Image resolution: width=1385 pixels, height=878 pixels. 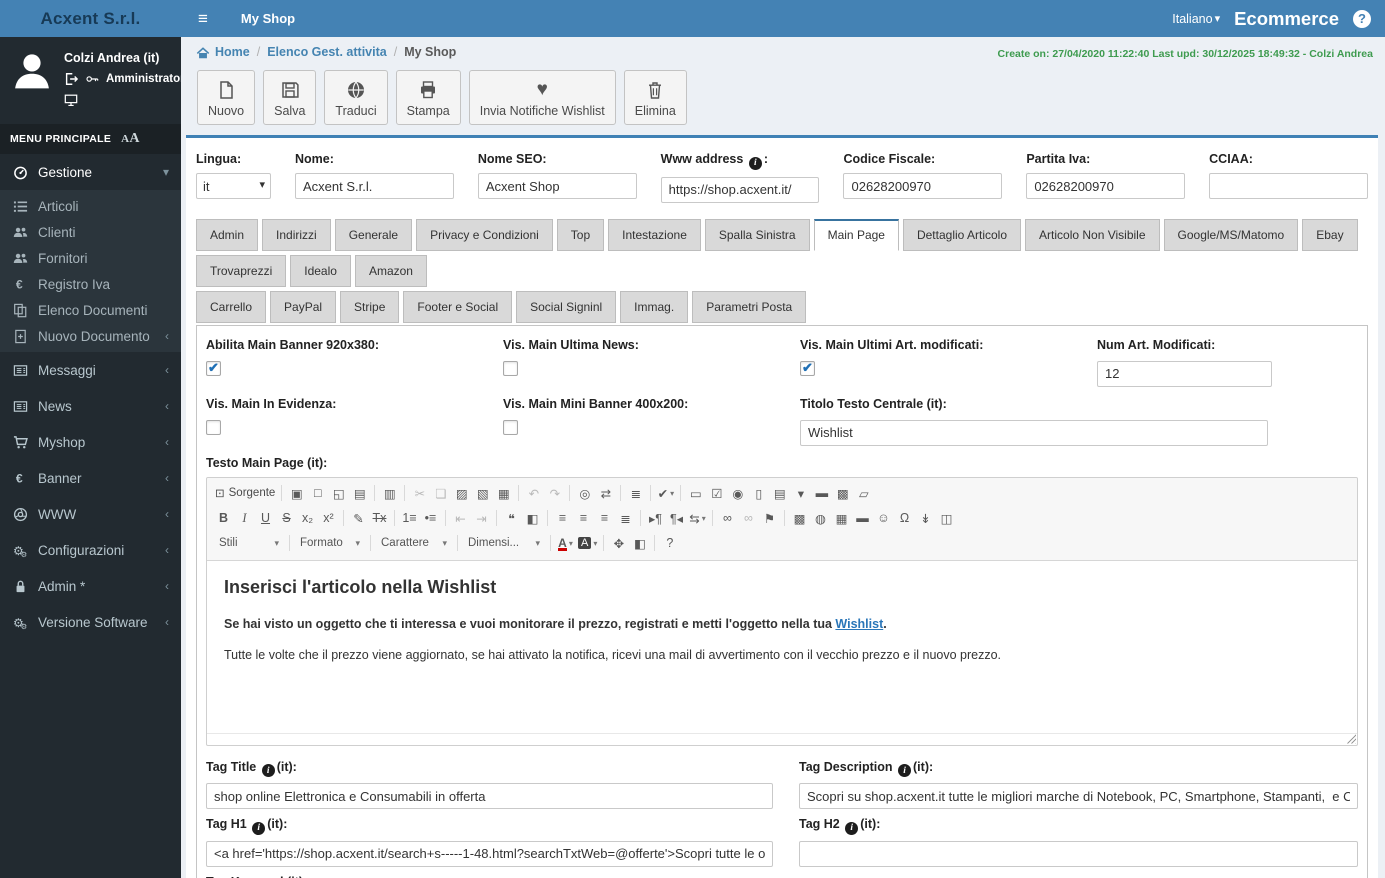 What do you see at coordinates (428, 97) in the screenshot?
I see `stampa-button: Stampa` at bounding box center [428, 97].